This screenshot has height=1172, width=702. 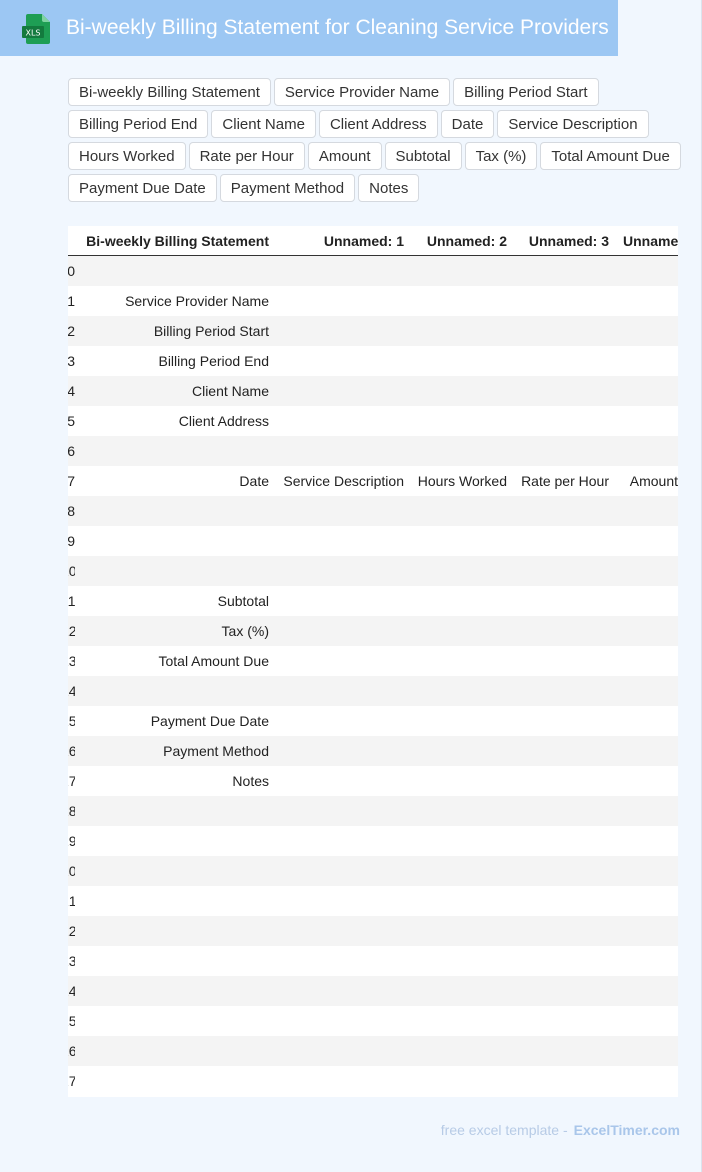 I want to click on table-row: 18, so click(x=373, y=811).